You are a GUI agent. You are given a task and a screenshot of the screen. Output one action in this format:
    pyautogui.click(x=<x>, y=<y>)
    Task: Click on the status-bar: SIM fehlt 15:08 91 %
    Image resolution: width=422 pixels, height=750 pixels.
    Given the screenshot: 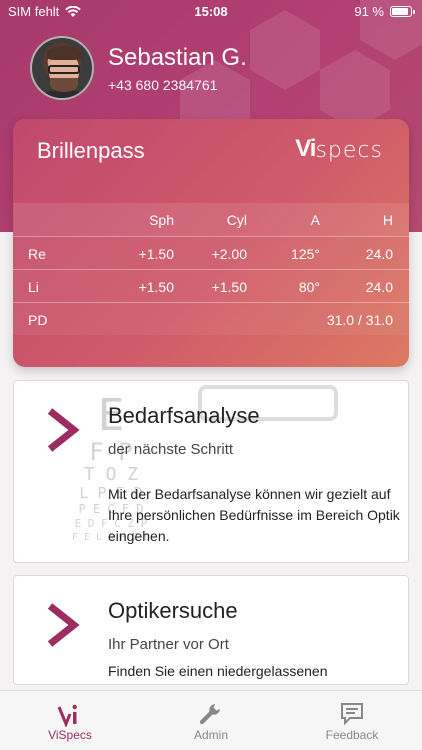 What is the action you would take?
    pyautogui.click(x=211, y=11)
    